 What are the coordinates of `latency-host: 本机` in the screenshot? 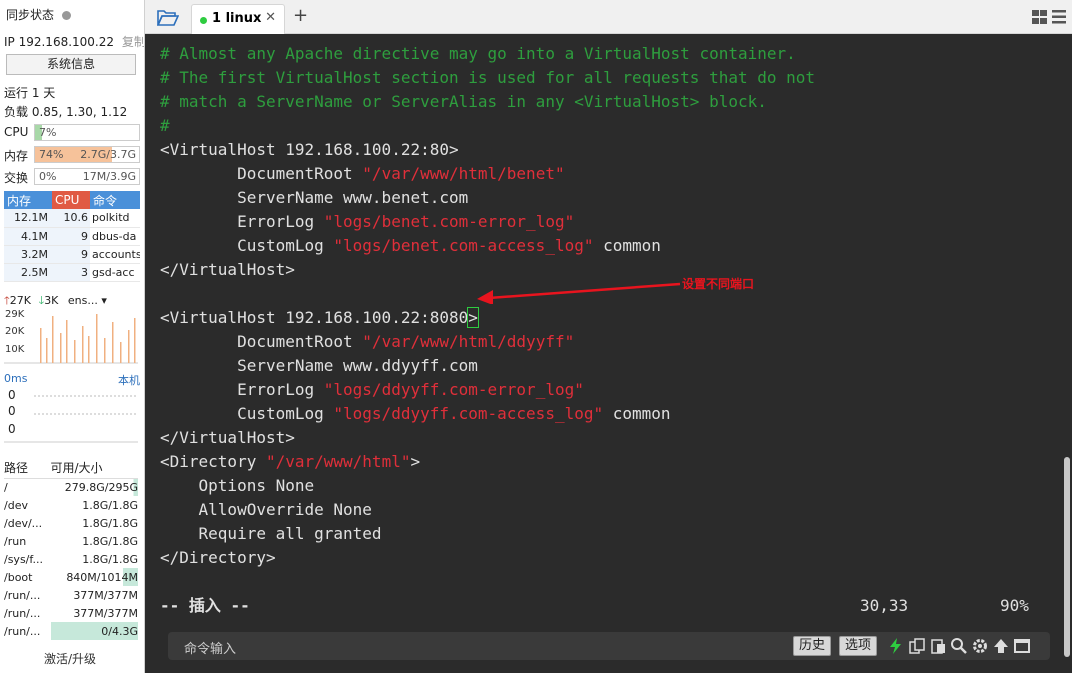 It's located at (129, 380).